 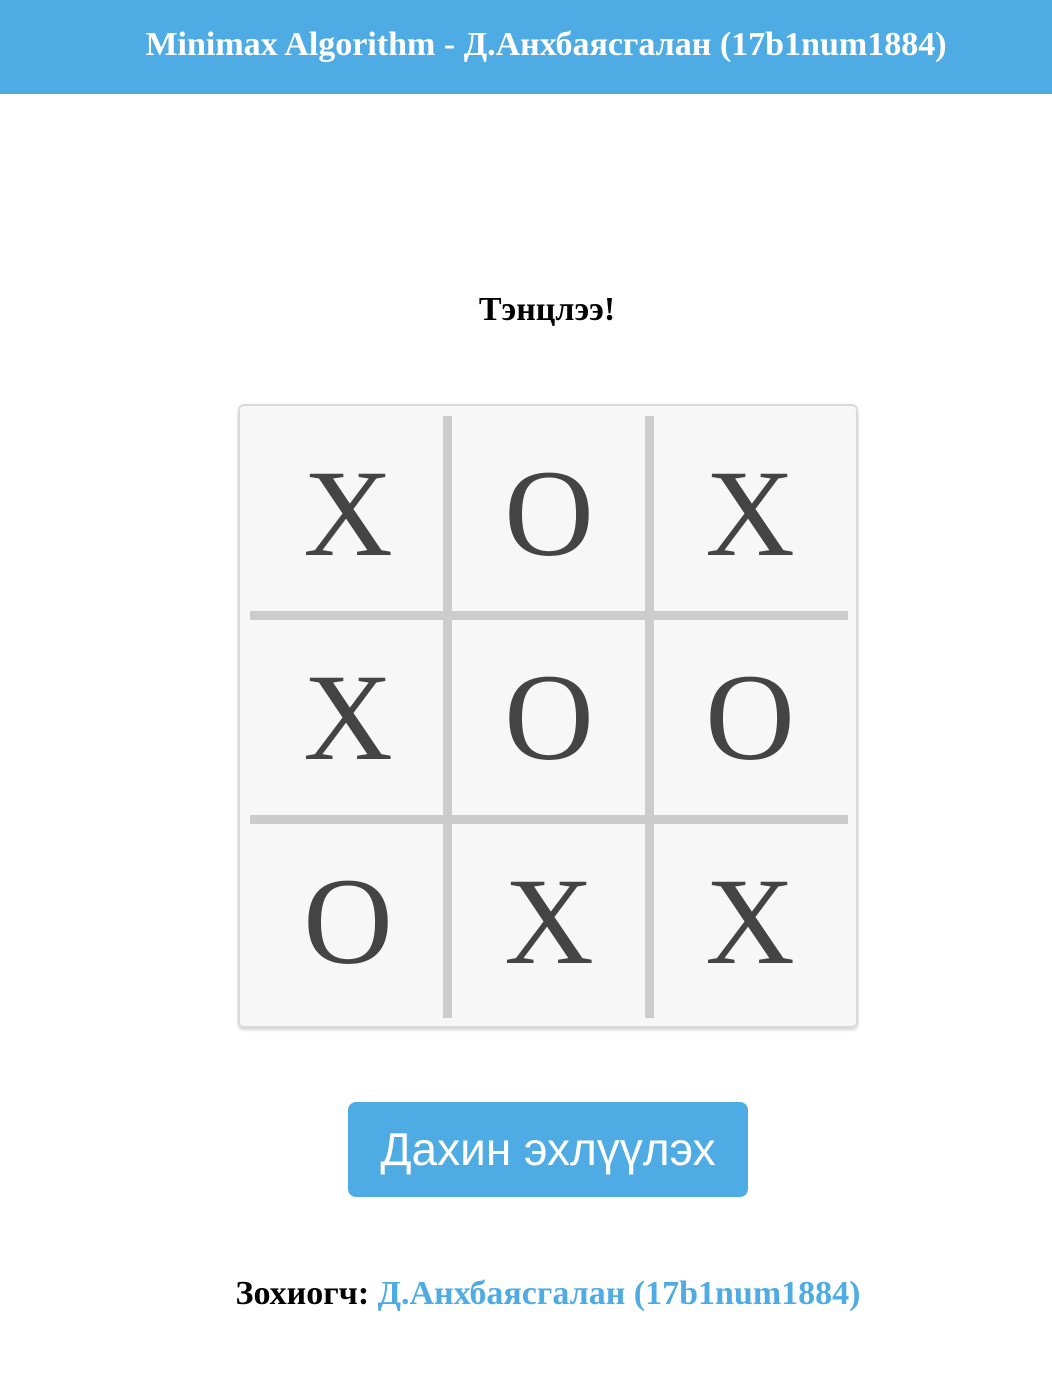 What do you see at coordinates (348, 922) in the screenshot?
I see `board-cell-7: O` at bounding box center [348, 922].